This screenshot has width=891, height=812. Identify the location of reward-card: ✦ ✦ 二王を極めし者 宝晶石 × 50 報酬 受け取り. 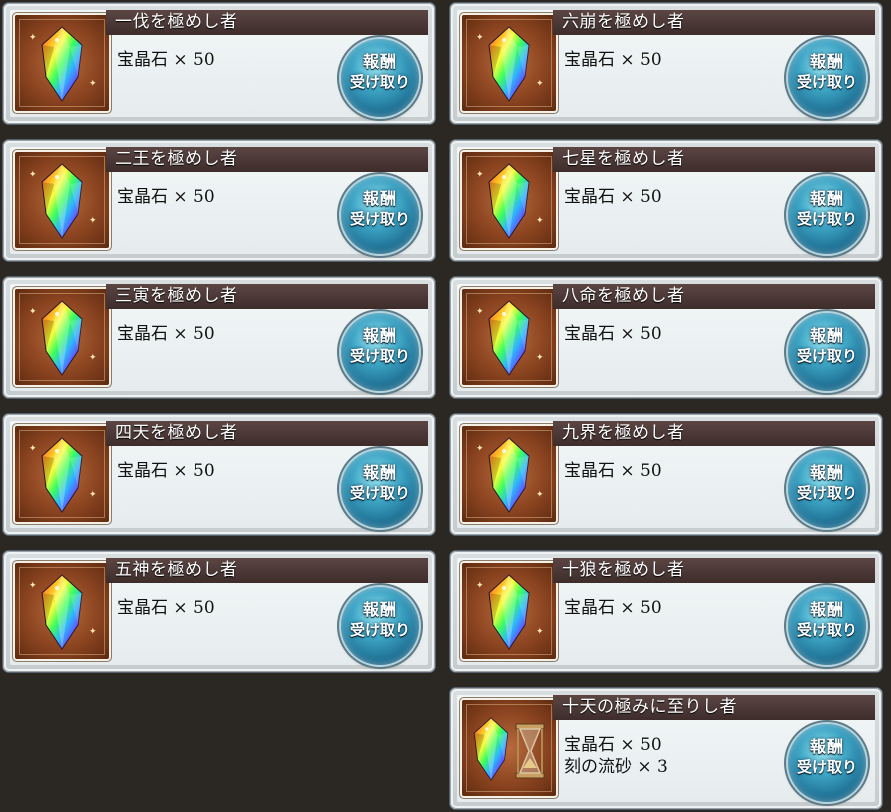
(219, 200).